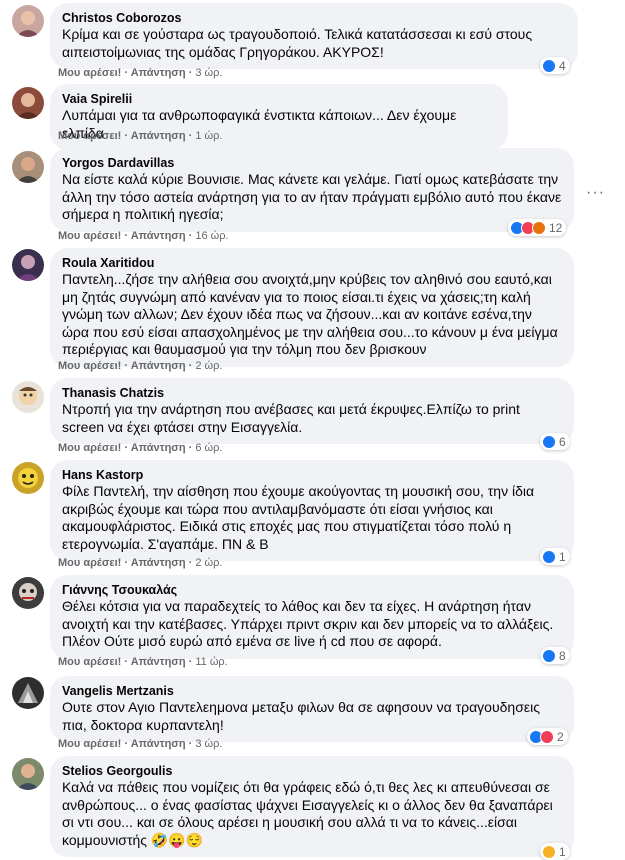 This screenshot has height=860, width=625. I want to click on angry-reaction-icon, so click(539, 227).